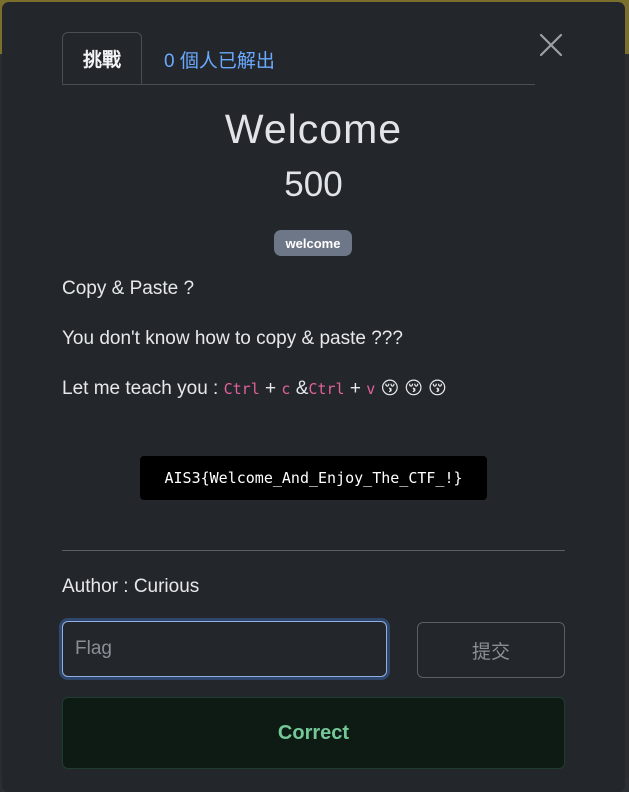  Describe the element at coordinates (313, 550) in the screenshot. I see `divider` at that location.